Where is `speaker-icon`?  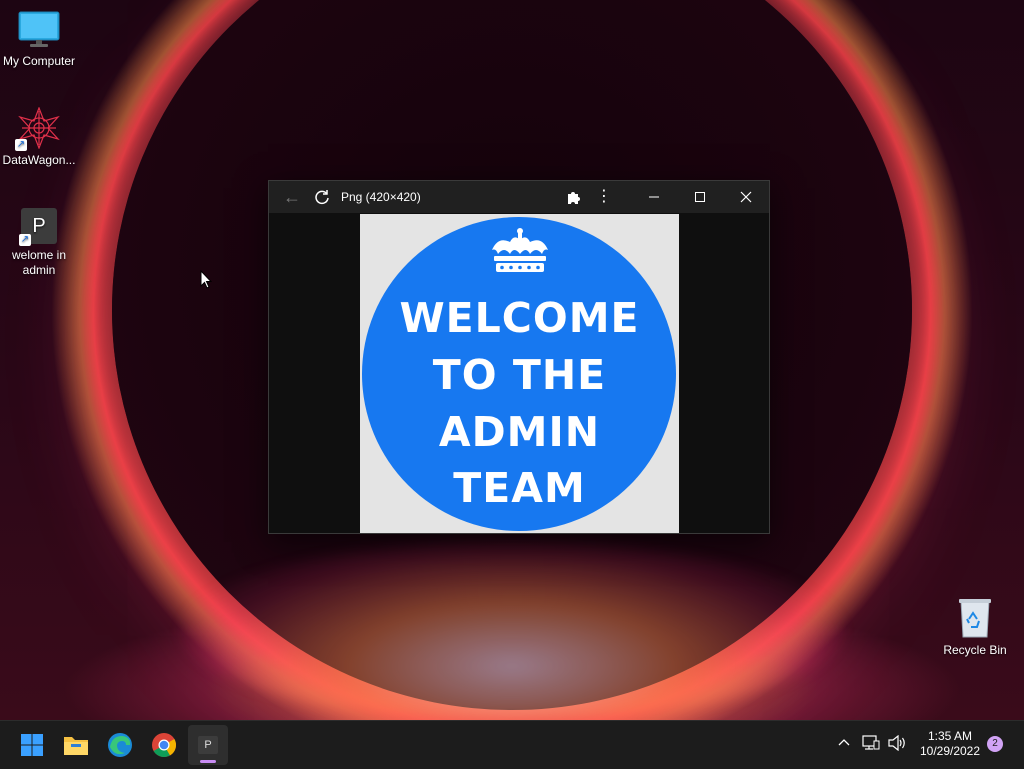
speaker-icon is located at coordinates (896, 743).